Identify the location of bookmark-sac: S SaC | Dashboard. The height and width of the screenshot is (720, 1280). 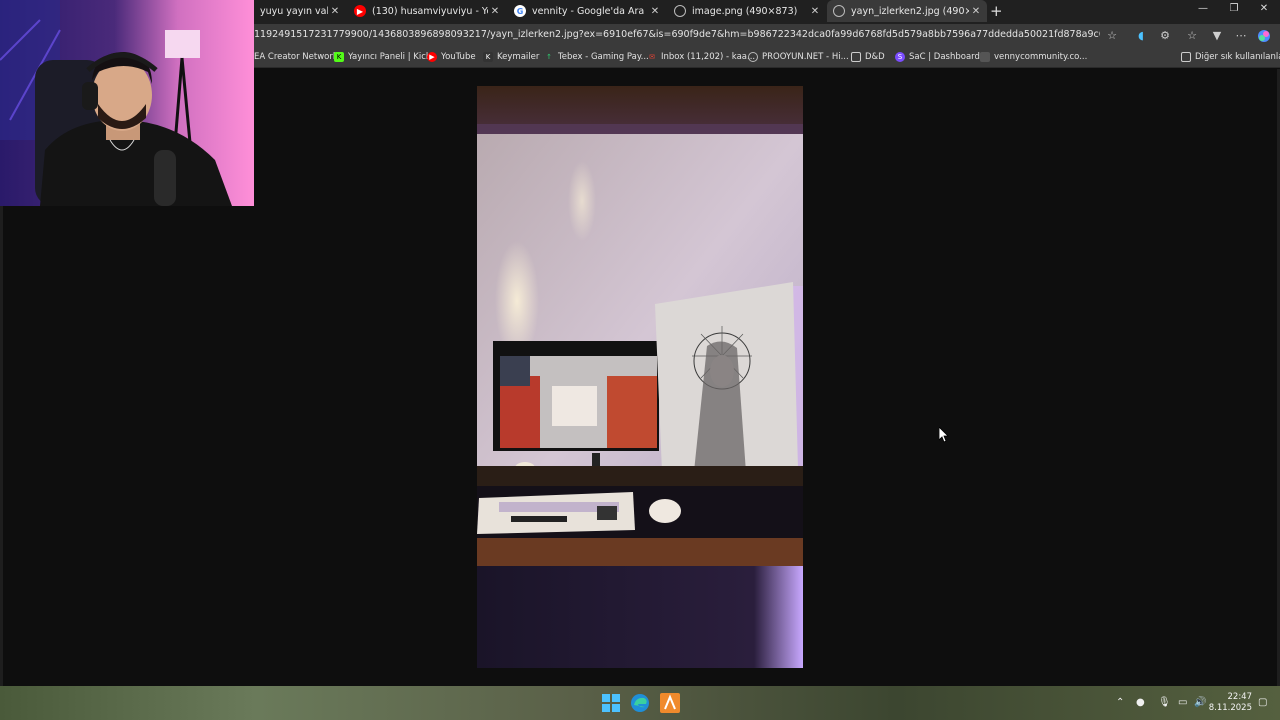
(937, 57).